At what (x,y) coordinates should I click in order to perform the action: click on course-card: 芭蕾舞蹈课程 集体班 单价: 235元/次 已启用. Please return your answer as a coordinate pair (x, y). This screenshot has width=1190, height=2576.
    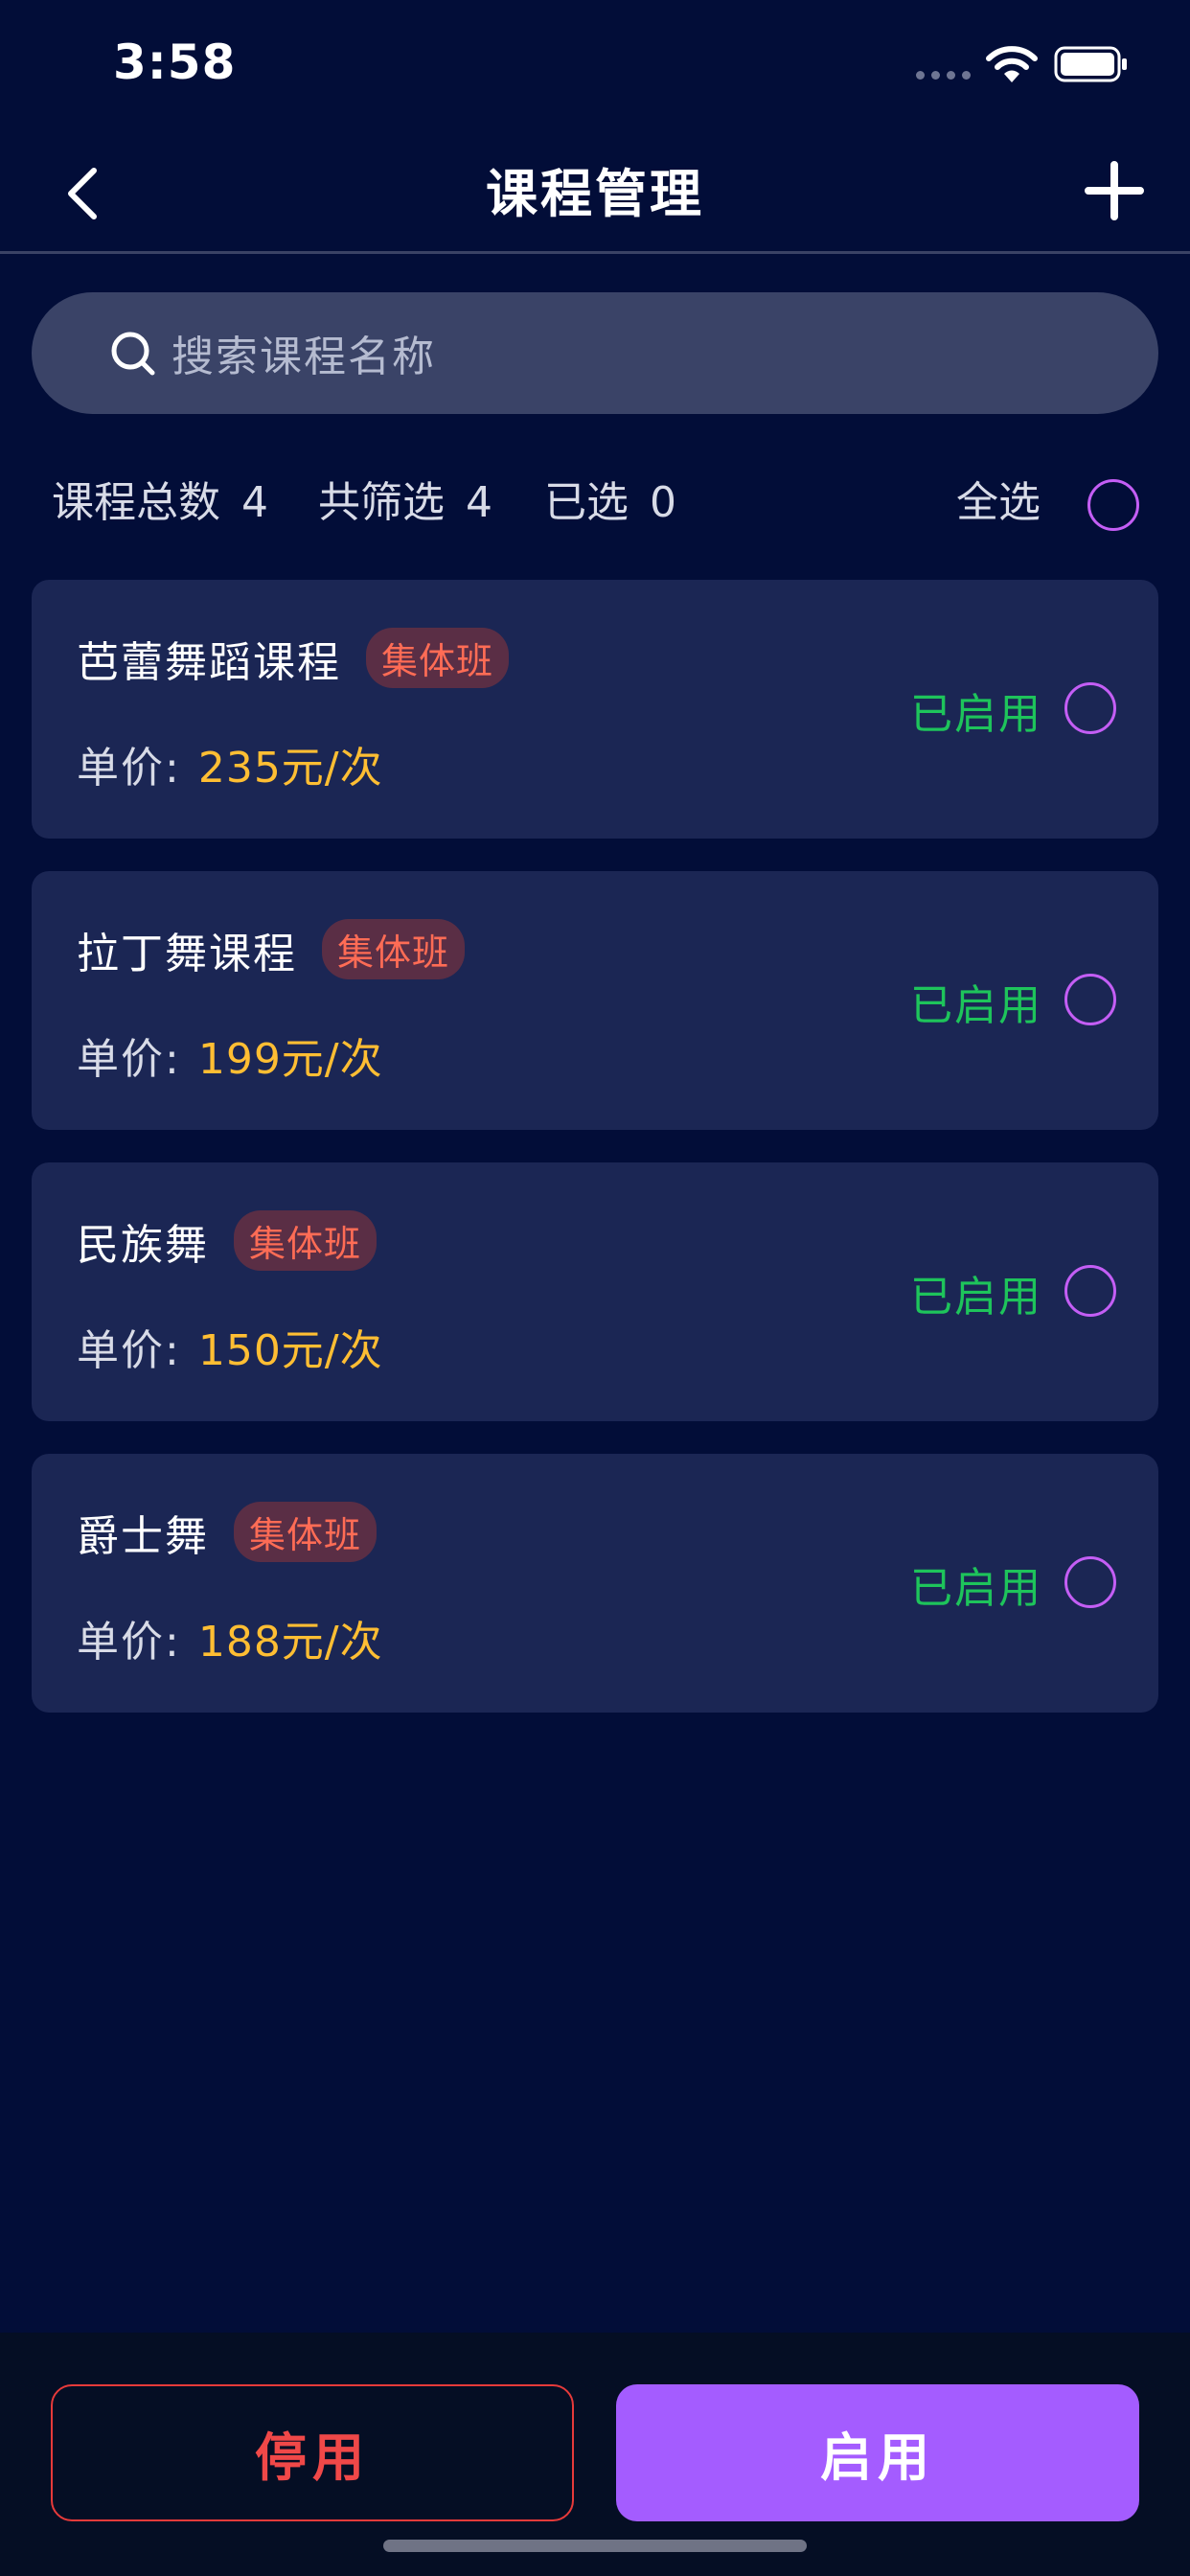
    Looking at the image, I should click on (595, 709).